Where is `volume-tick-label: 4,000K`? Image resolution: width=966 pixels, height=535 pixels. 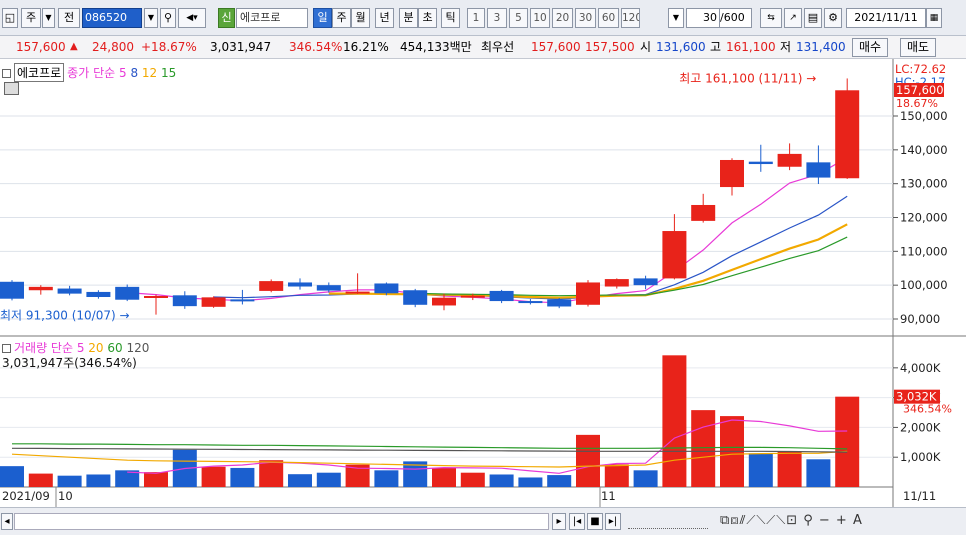
volume-tick-label: 4,000K is located at coordinates (920, 368).